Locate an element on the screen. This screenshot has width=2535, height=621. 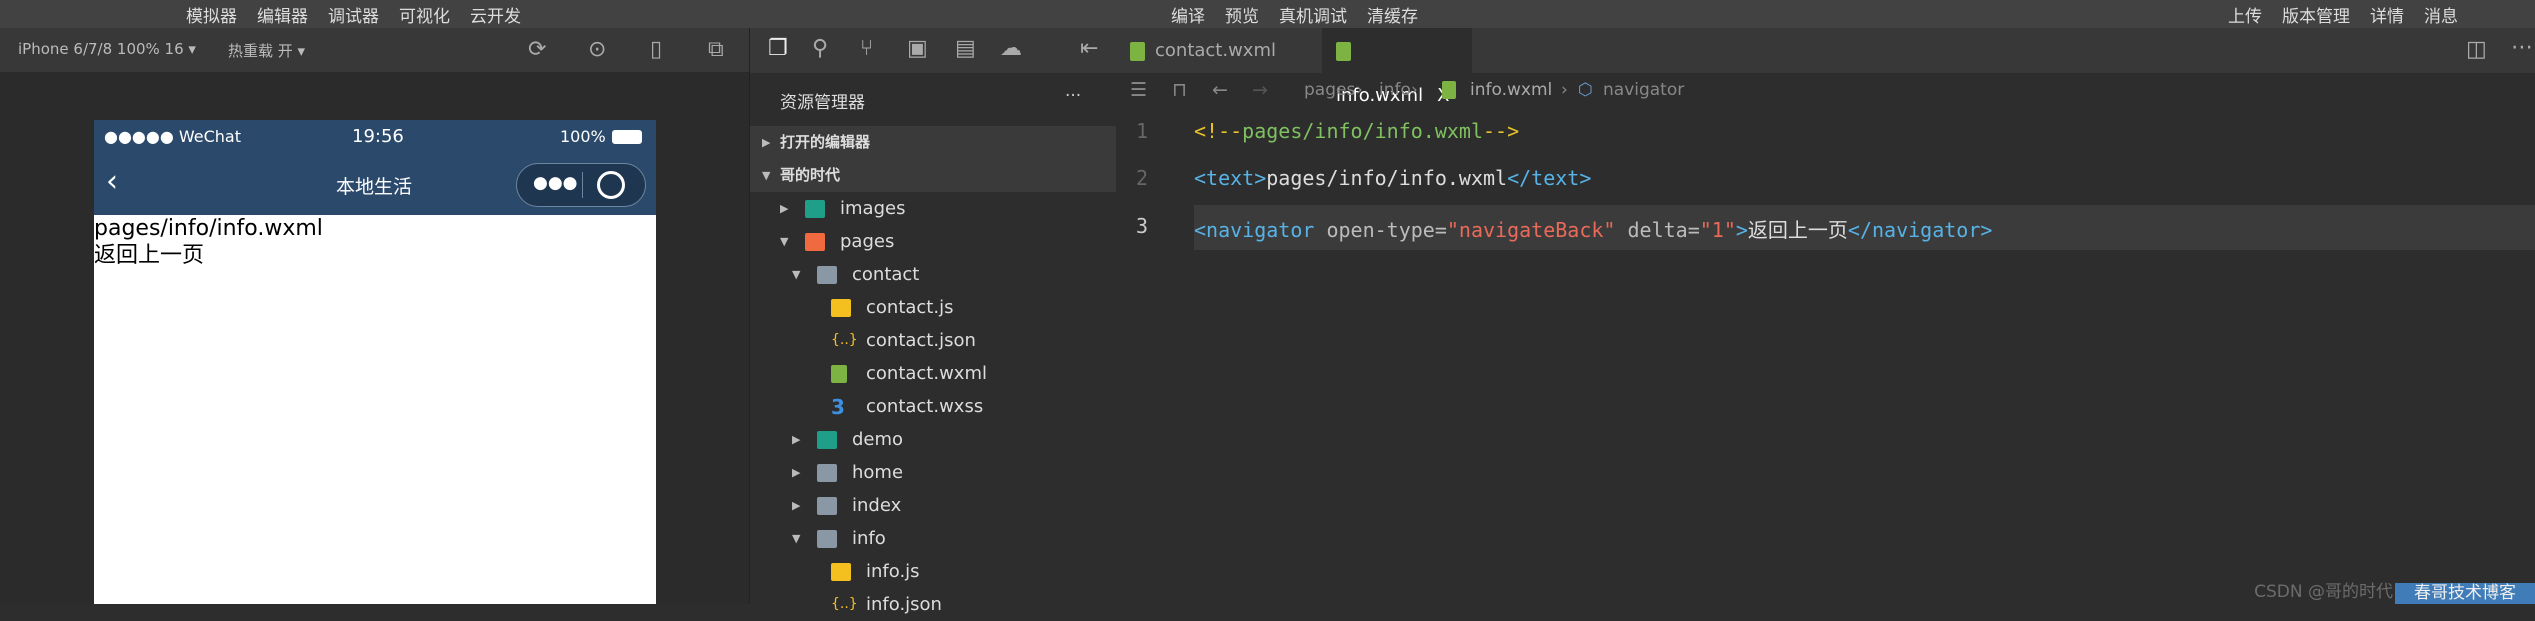
menu-right-3: 消息 is located at coordinates (2441, 14).